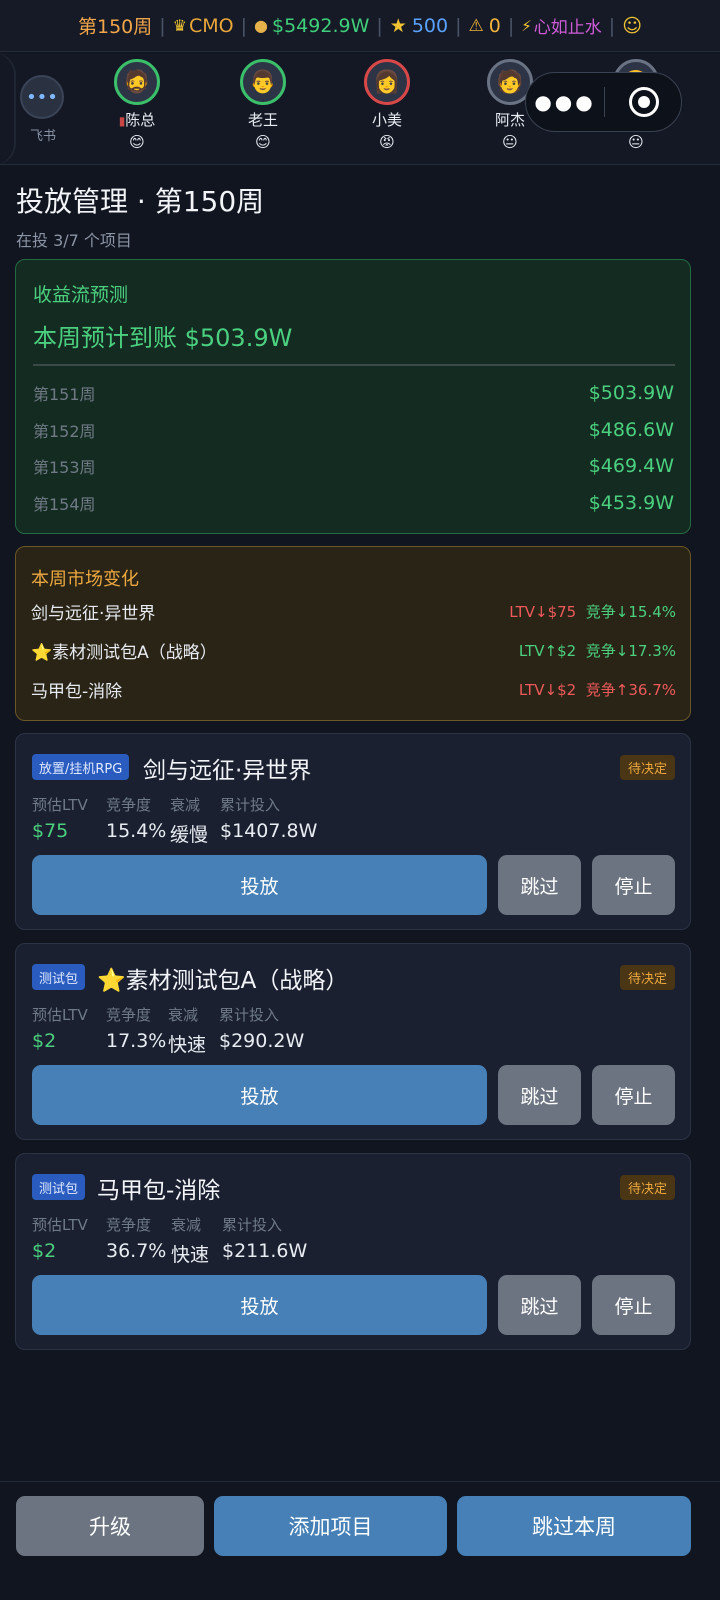 The image size is (720, 1600). What do you see at coordinates (74, 240) in the screenshot?
I see `page-subtitle: 在投 3/7 个项目` at bounding box center [74, 240].